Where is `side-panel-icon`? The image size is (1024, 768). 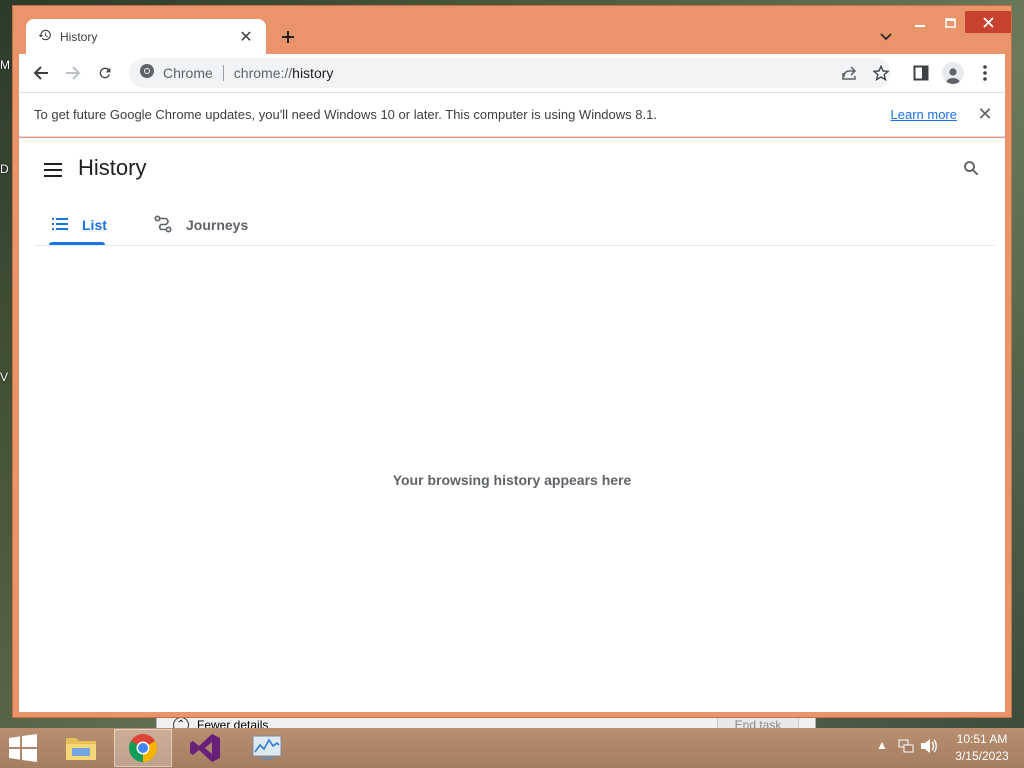
side-panel-icon is located at coordinates (921, 73).